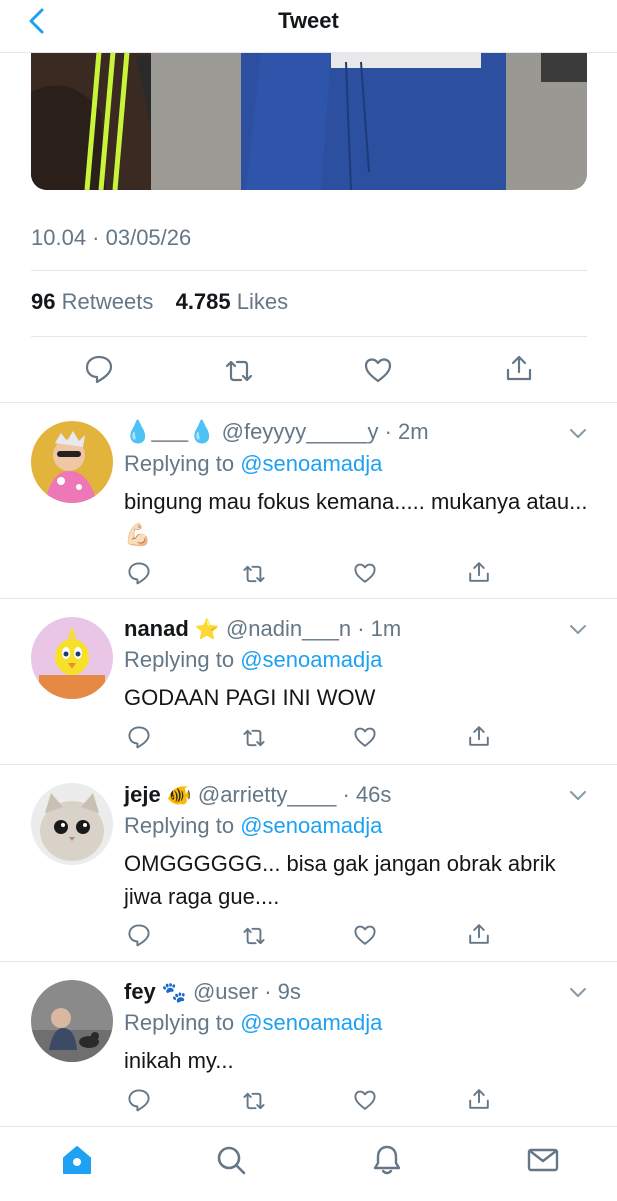 The image size is (617, 1201). I want to click on tweet-photo, so click(309, 121).